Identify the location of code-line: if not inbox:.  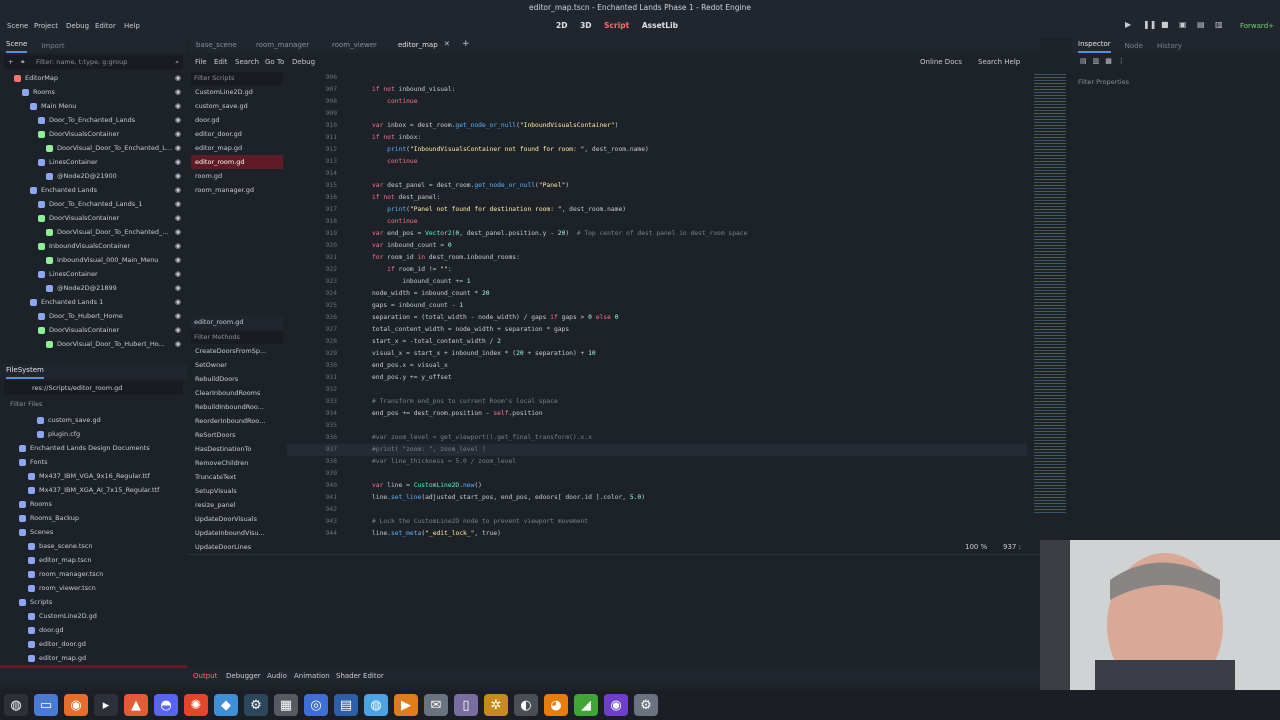
(396, 137).